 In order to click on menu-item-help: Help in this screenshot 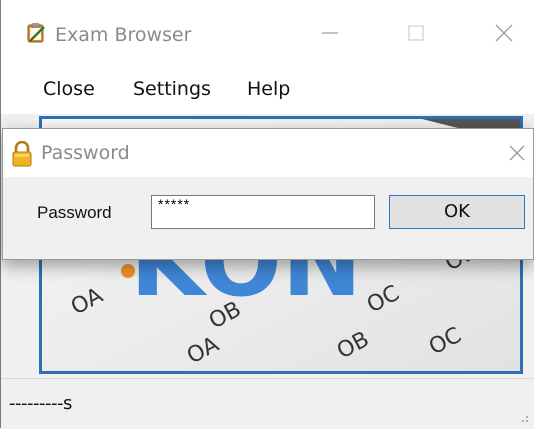, I will do `click(268, 89)`.